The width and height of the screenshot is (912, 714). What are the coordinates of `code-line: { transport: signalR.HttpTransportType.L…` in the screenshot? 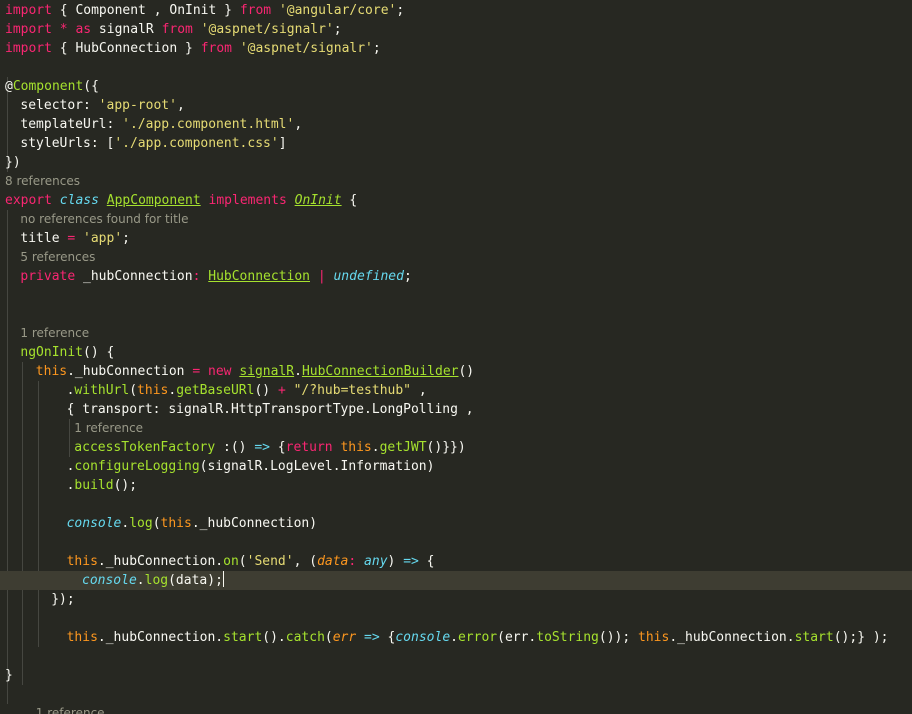 It's located at (456, 409).